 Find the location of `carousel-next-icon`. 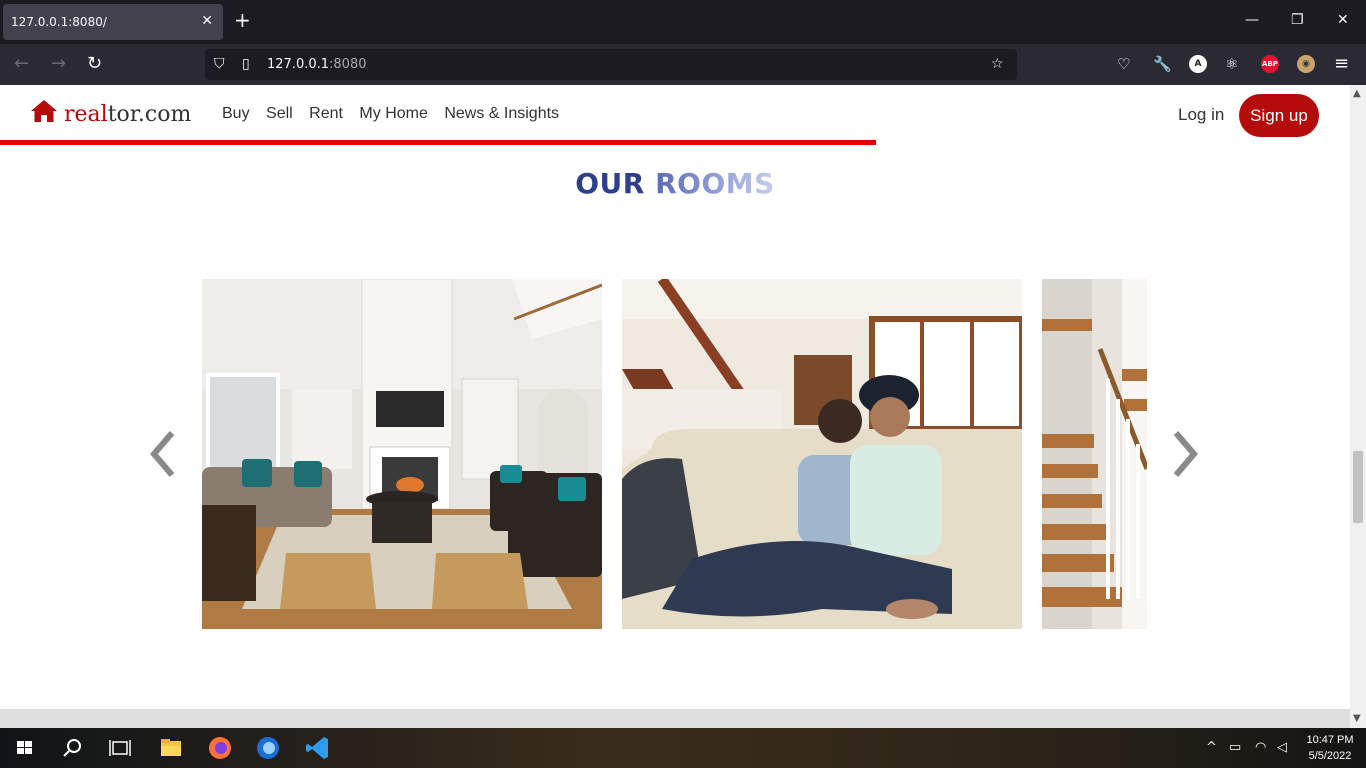

carousel-next-icon is located at coordinates (1185, 454).